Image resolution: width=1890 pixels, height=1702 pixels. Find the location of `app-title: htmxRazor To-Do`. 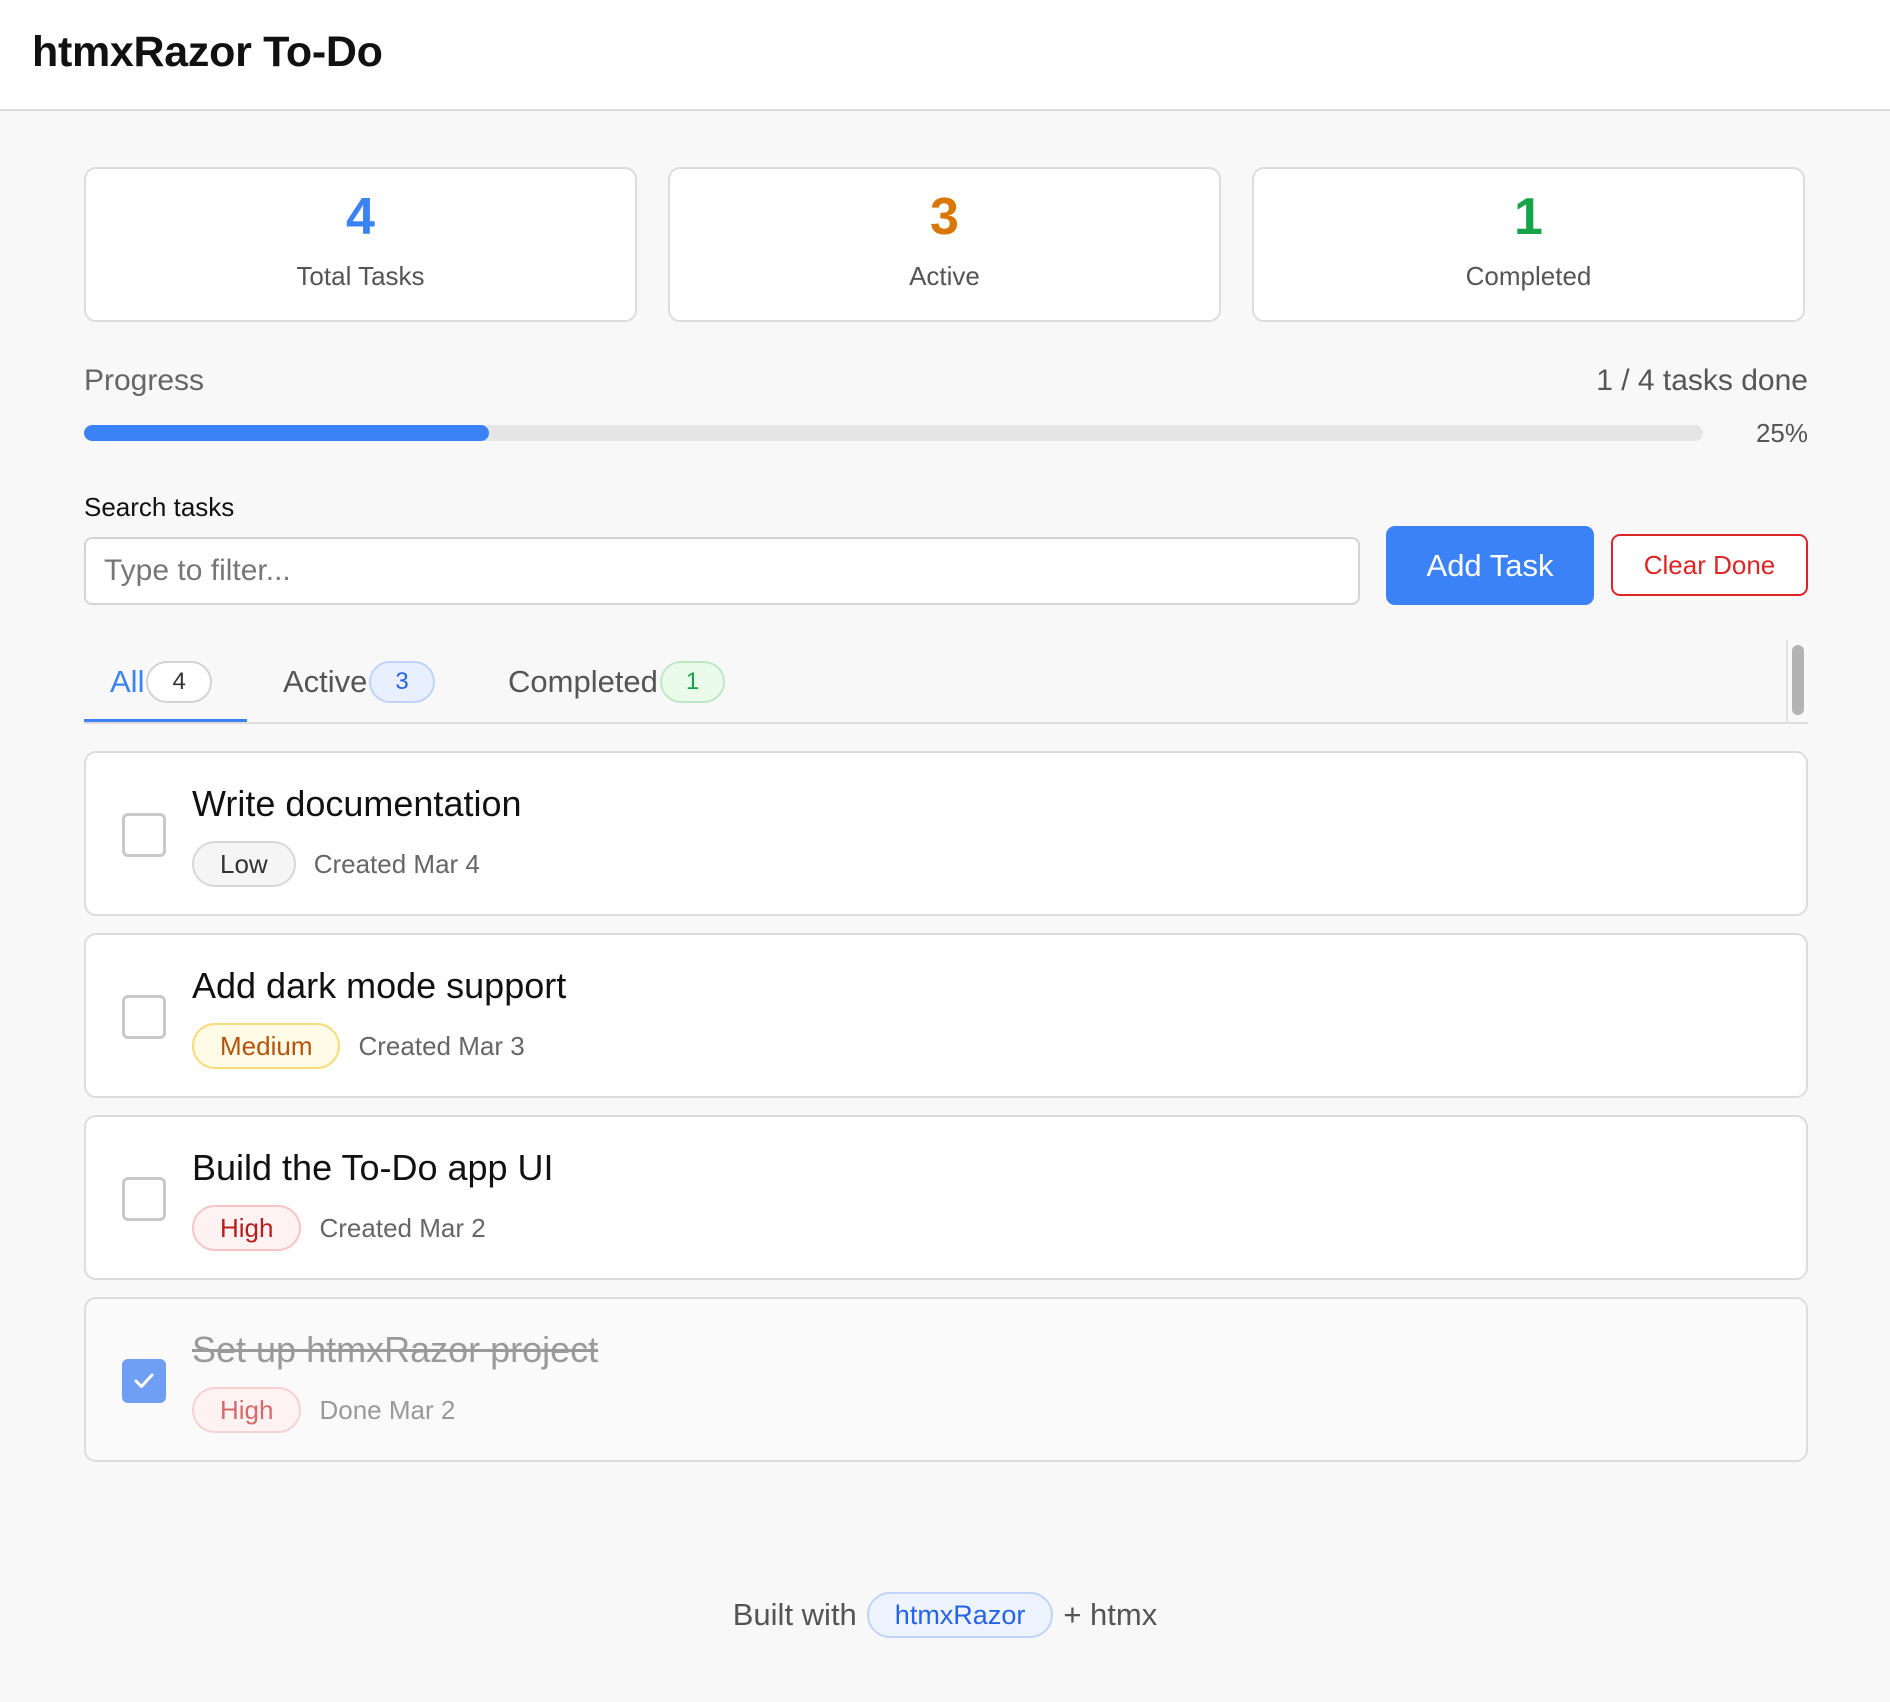

app-title: htmxRazor To-Do is located at coordinates (207, 52).